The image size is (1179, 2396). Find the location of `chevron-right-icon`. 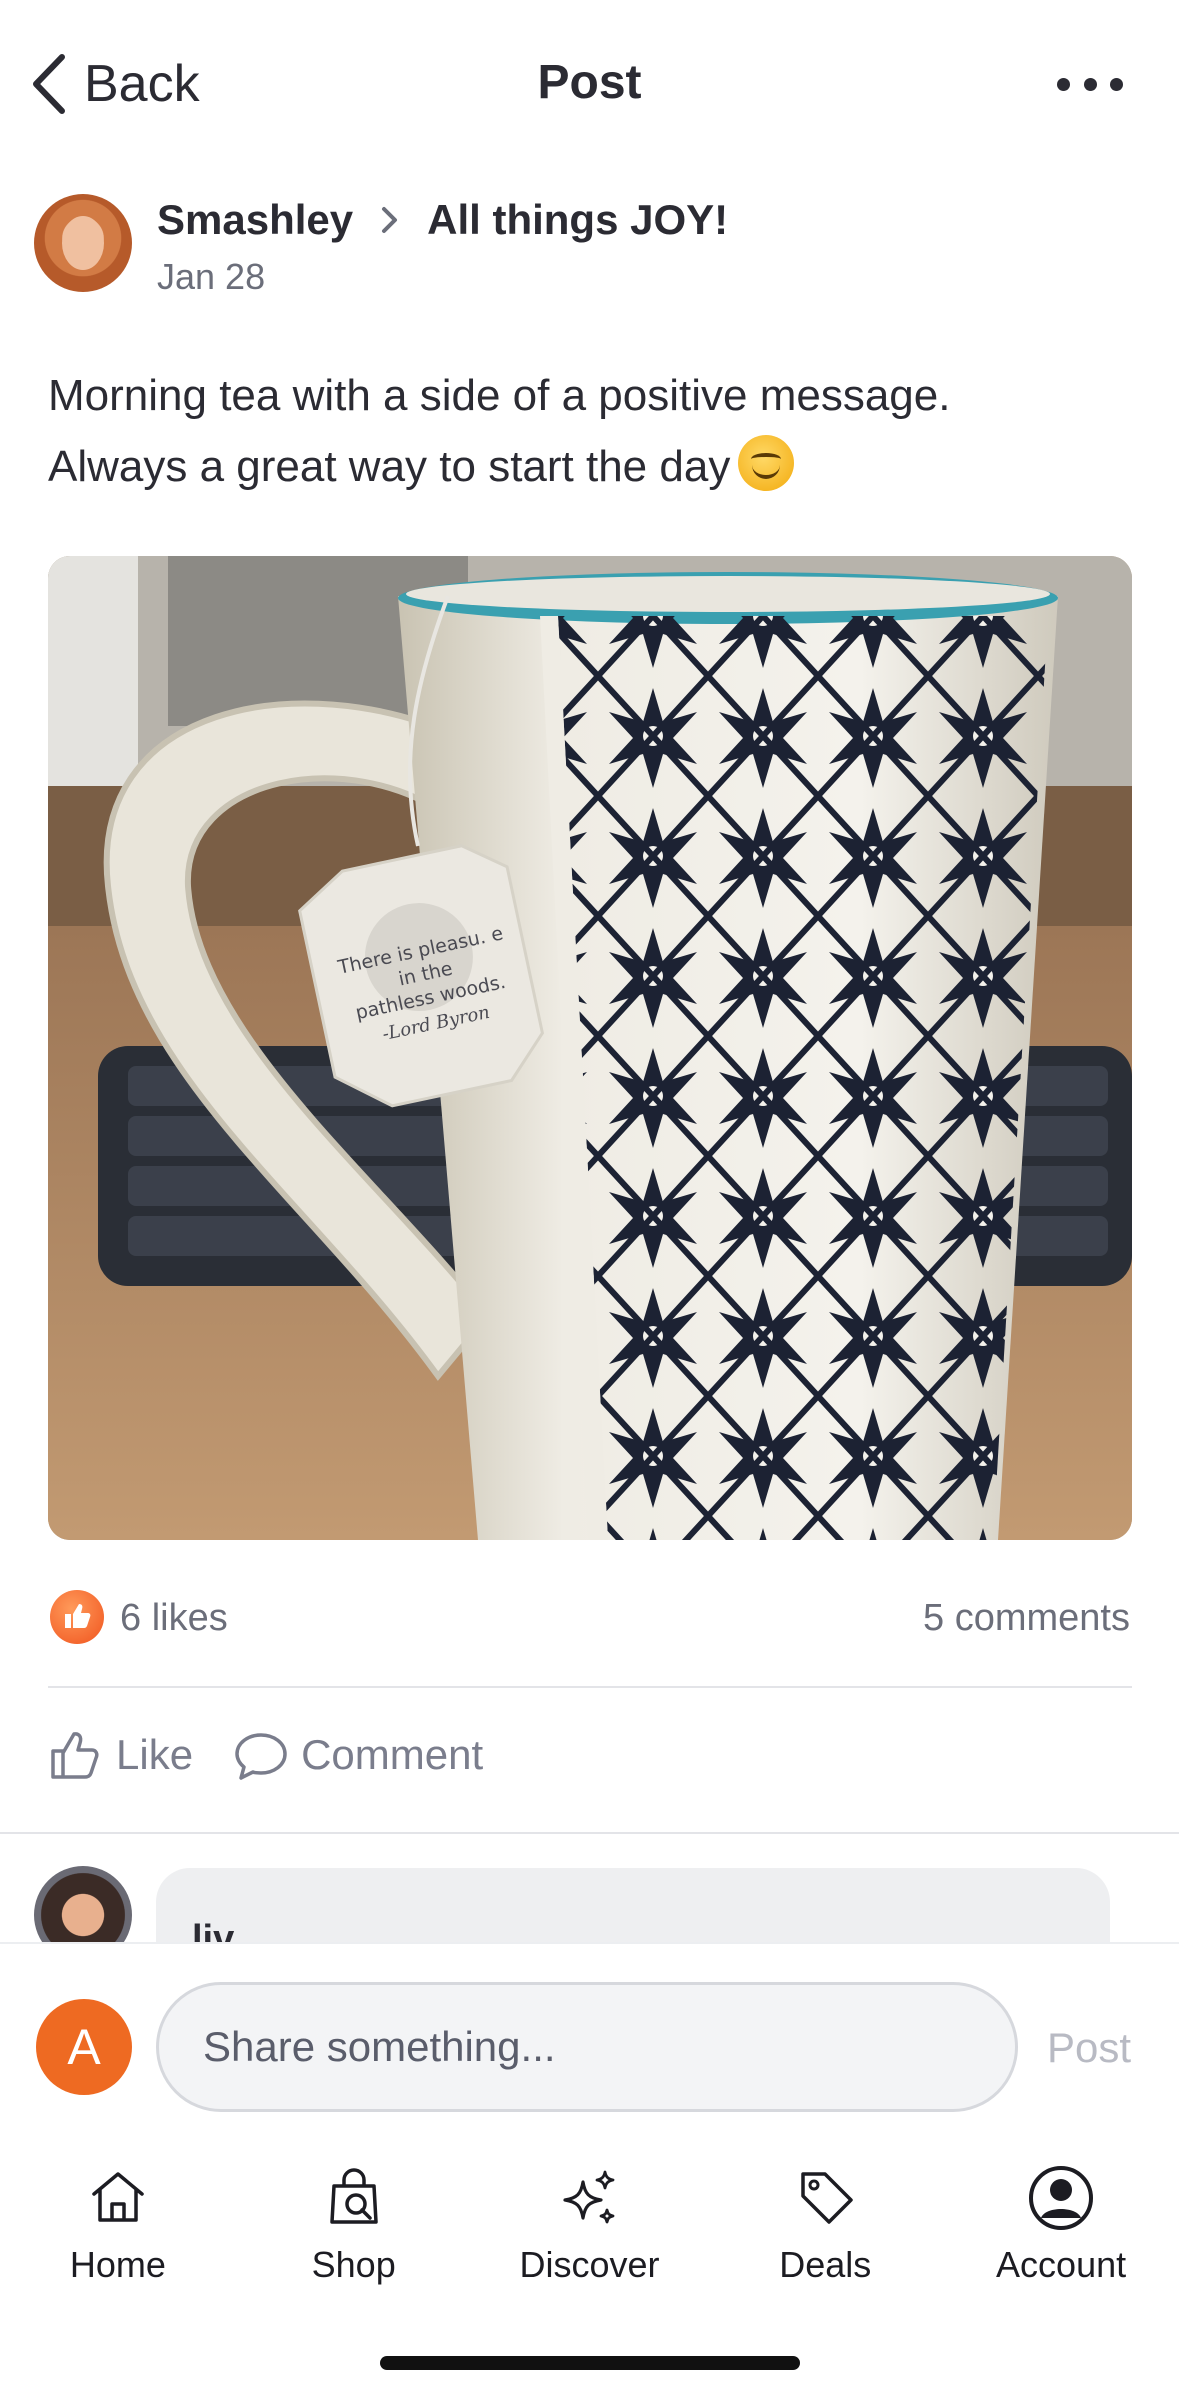

chevron-right-icon is located at coordinates (390, 220).